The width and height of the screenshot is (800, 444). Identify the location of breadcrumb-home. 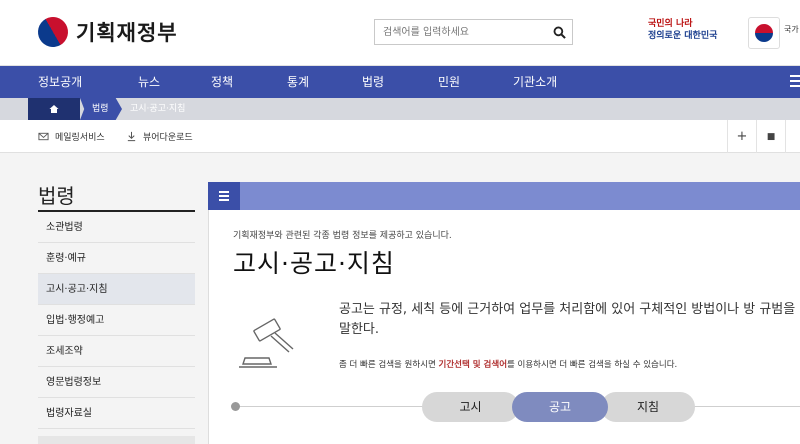
(54, 109).